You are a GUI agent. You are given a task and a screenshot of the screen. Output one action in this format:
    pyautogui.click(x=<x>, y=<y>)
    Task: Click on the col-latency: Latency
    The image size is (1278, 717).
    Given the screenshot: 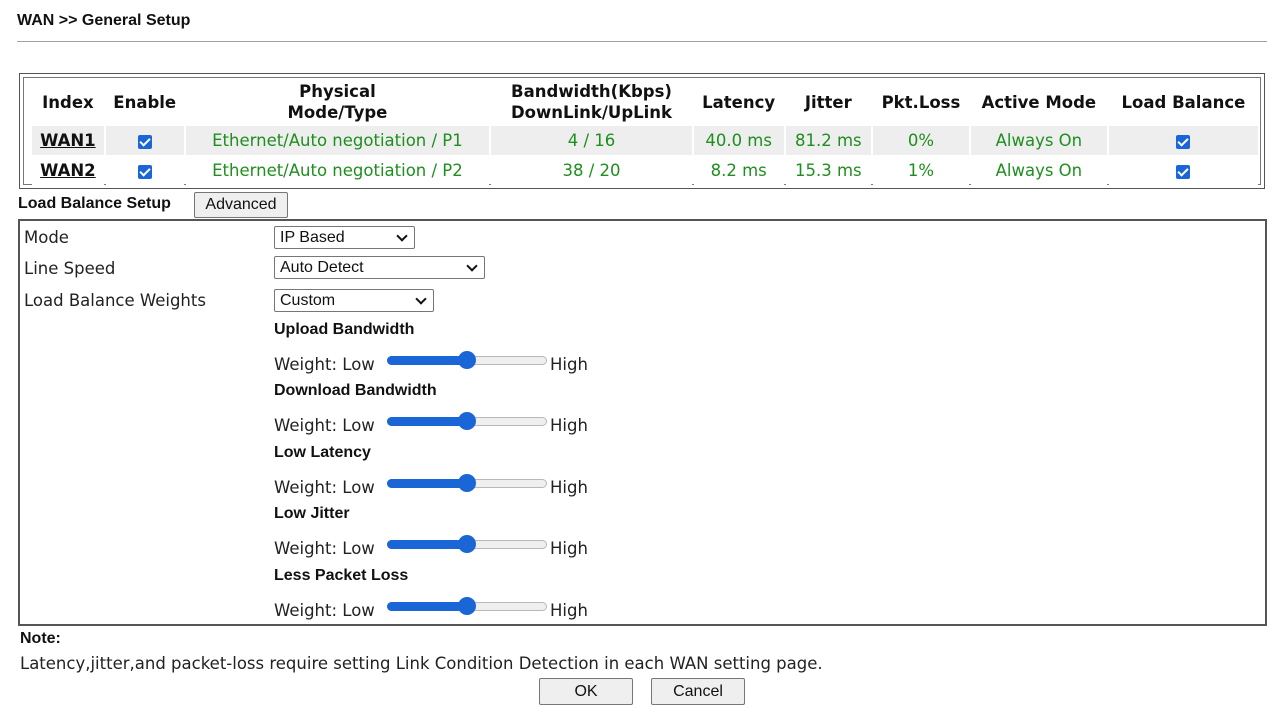 What is the action you would take?
    pyautogui.click(x=739, y=102)
    